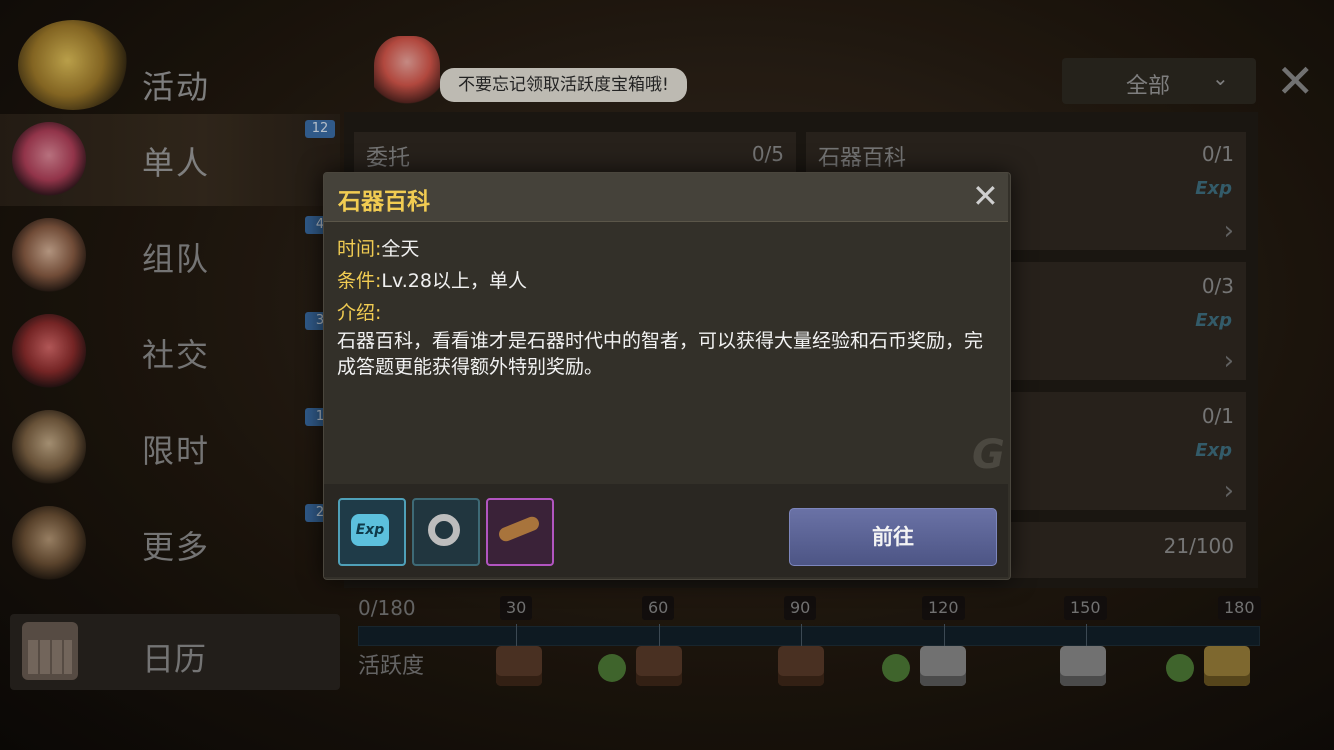  I want to click on dialog-title: 石器百科, so click(384, 202).